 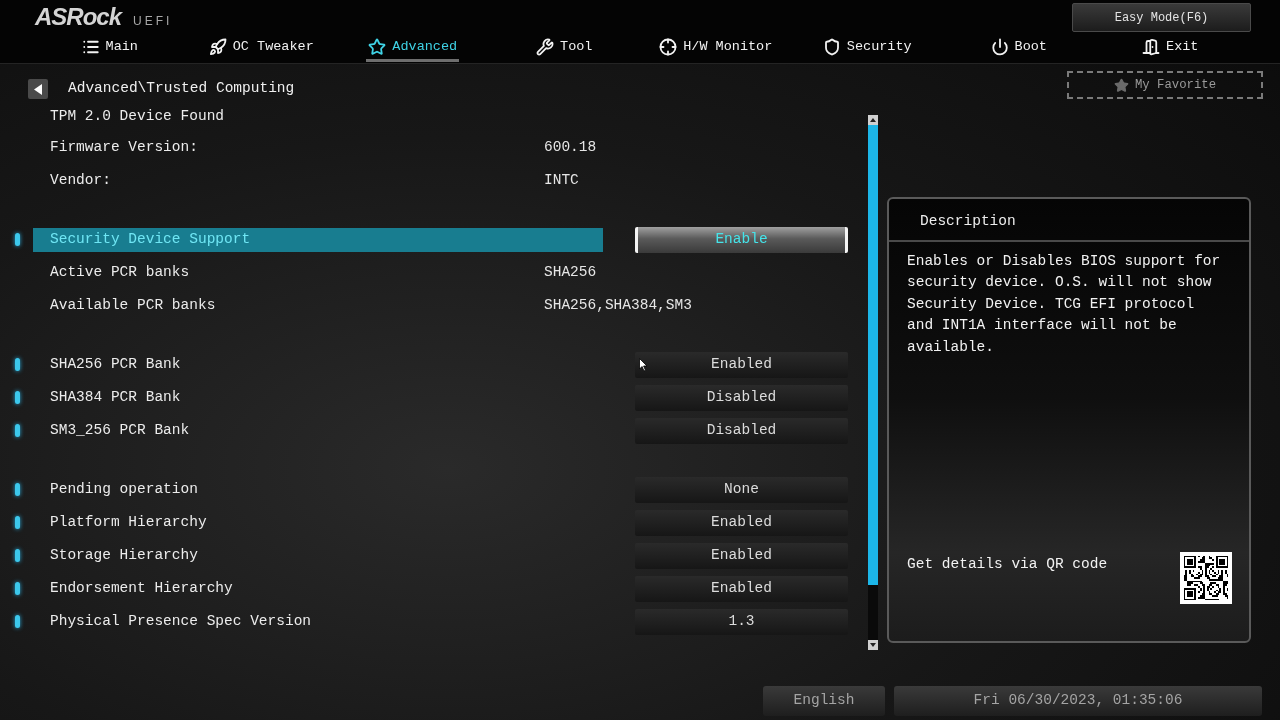 I want to click on language-button: English, so click(x=824, y=701).